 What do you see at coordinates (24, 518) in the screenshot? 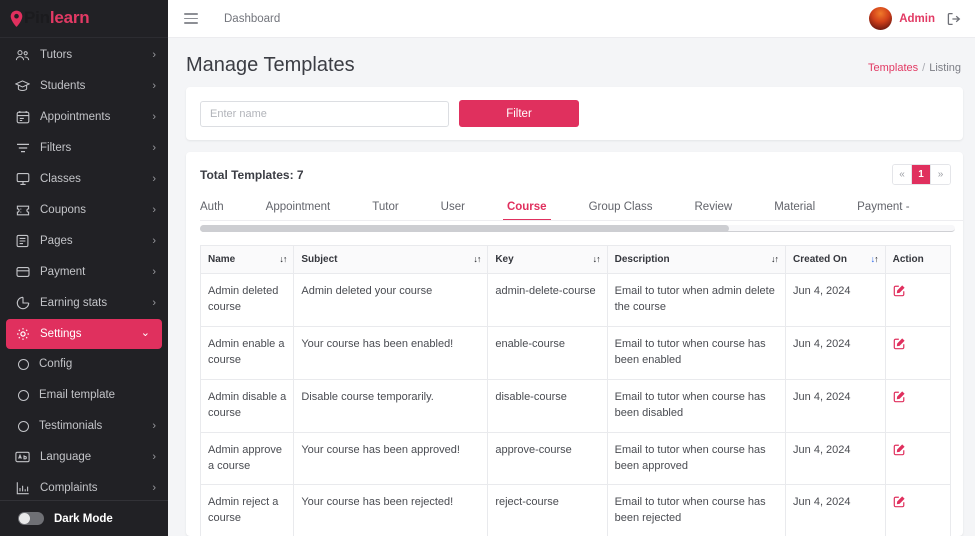
I see `toggle-knob` at bounding box center [24, 518].